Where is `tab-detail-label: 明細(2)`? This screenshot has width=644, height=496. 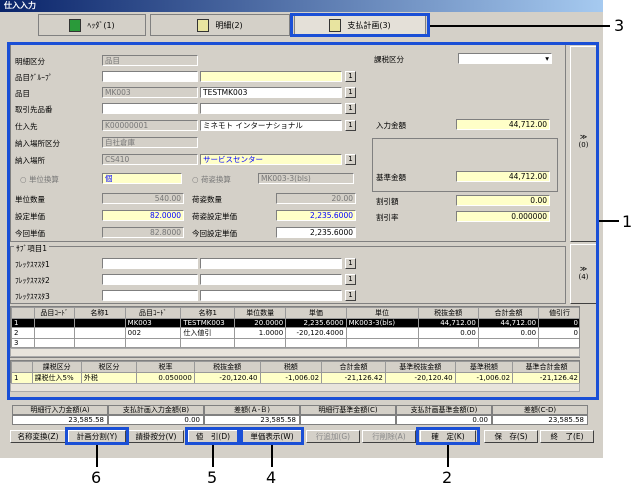 tab-detail-label: 明細(2) is located at coordinates (229, 25).